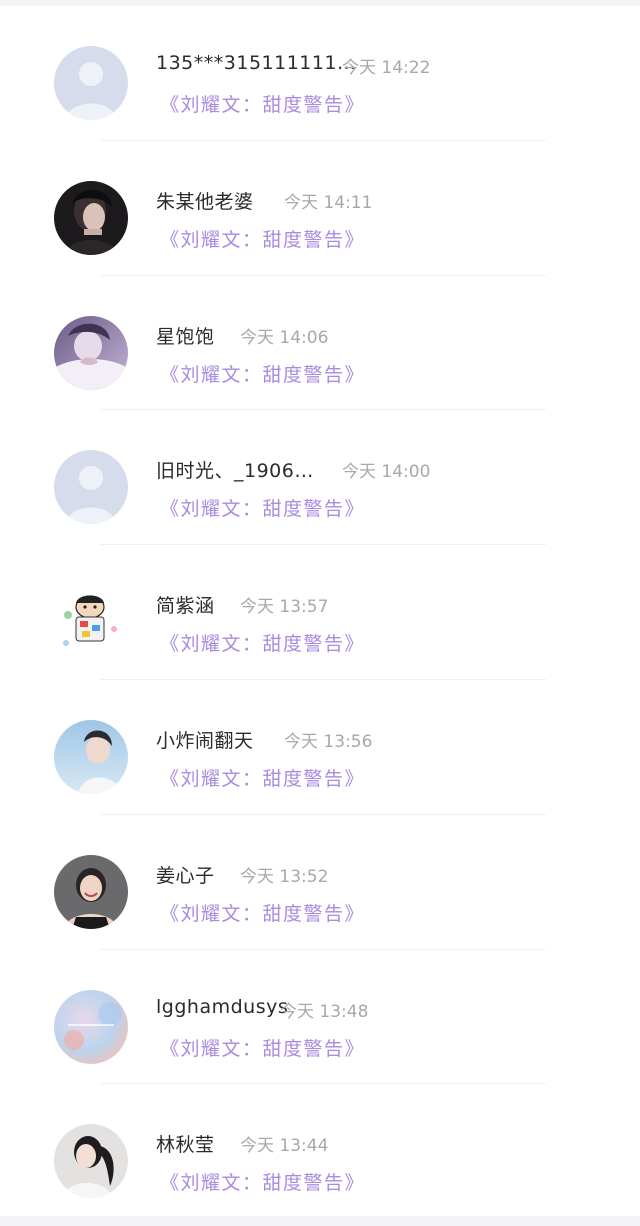 The height and width of the screenshot is (1226, 640). I want to click on message-item: 小炸闹翻天 今天 13:56 《刘耀文：甜度警告》, so click(320, 747).